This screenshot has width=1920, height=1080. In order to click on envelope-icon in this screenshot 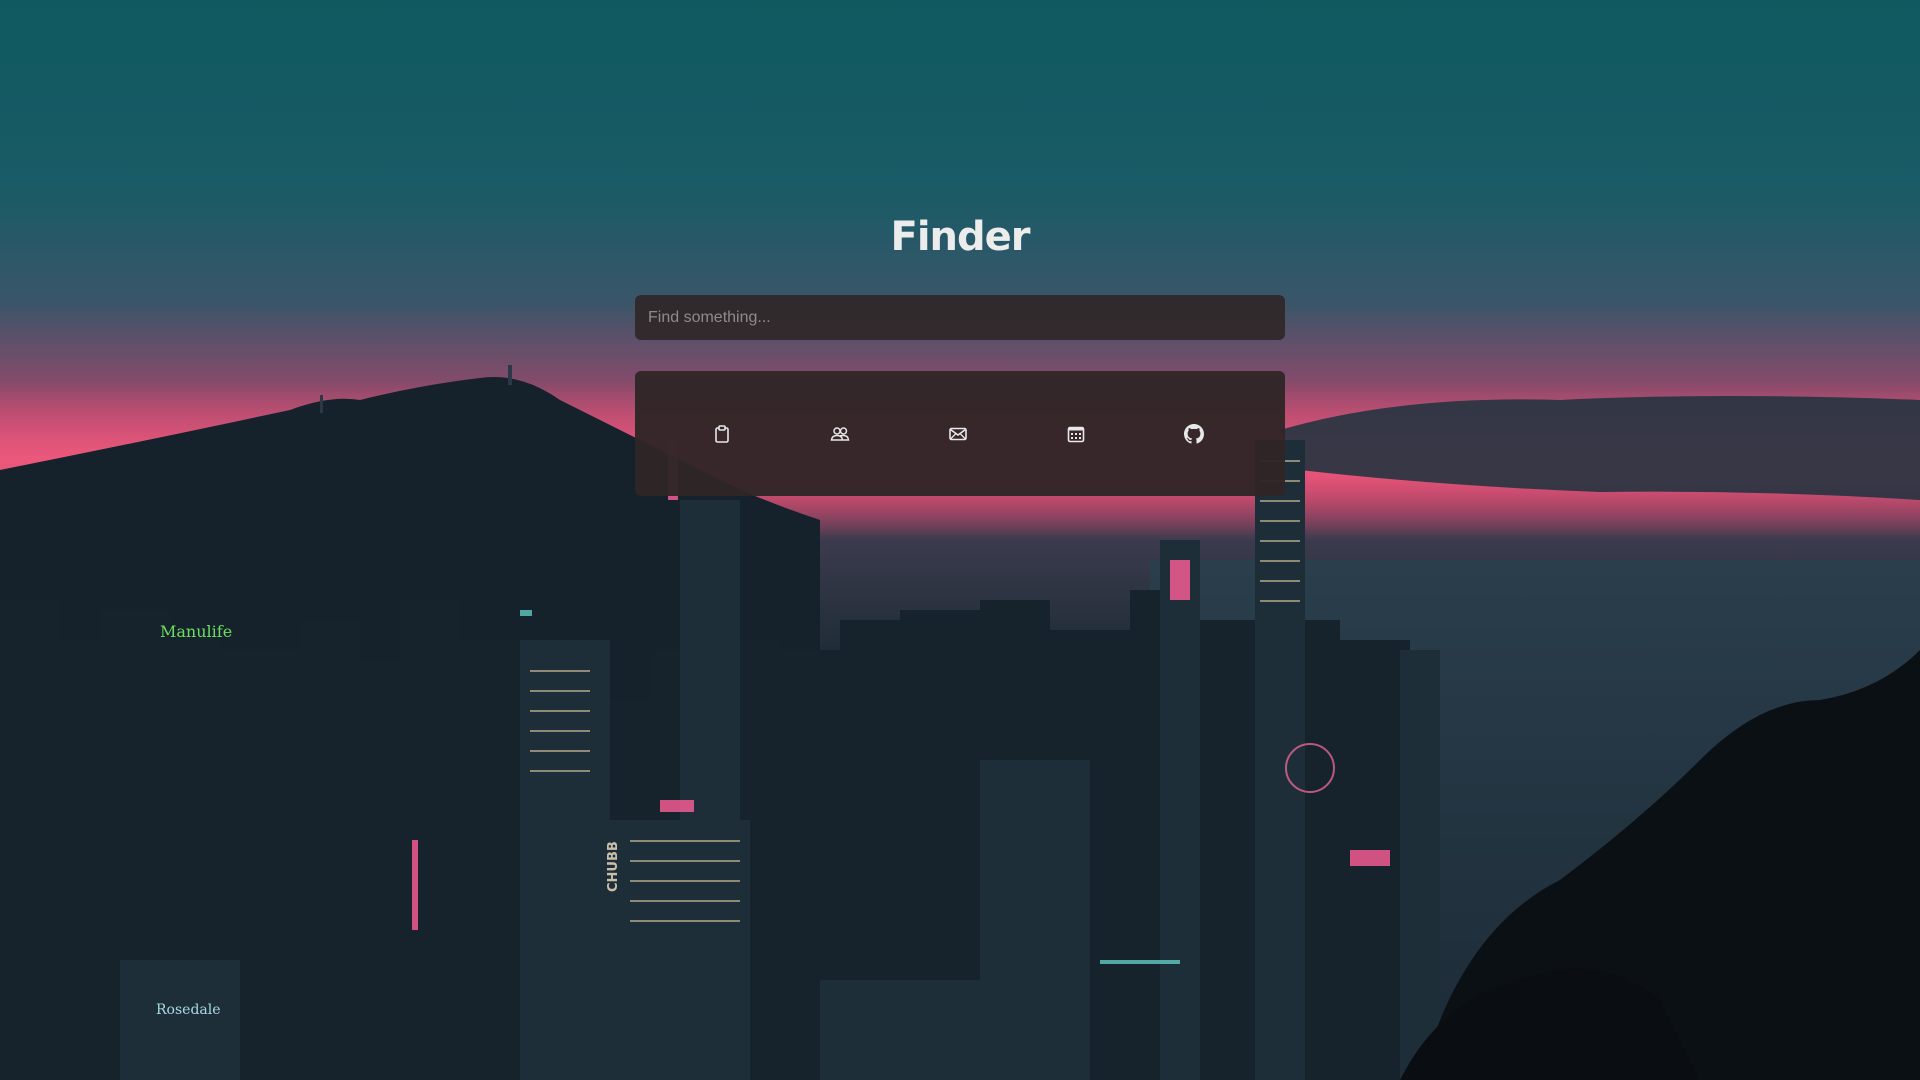, I will do `click(958, 434)`.